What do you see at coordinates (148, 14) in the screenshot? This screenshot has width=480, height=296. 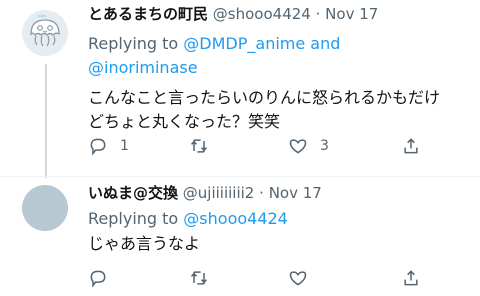 I see `display-name: とあるまちの町民` at bounding box center [148, 14].